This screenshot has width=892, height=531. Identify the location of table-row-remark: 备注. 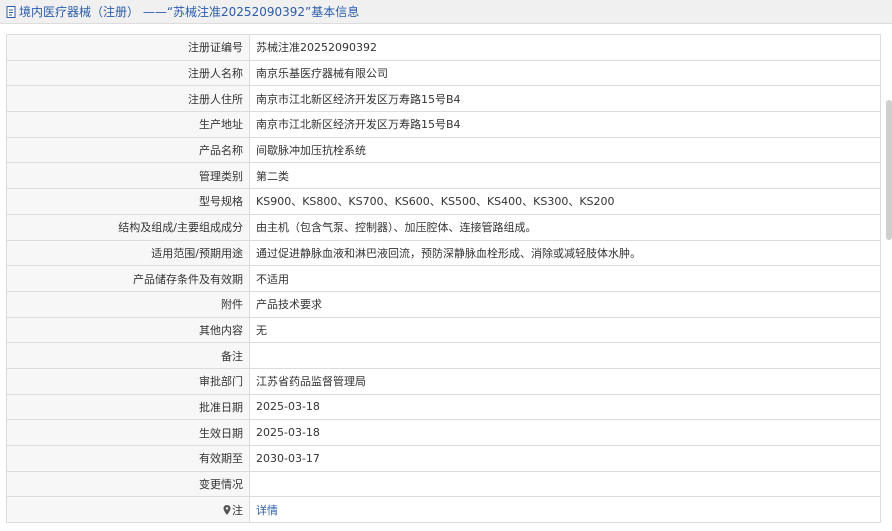
(443, 355).